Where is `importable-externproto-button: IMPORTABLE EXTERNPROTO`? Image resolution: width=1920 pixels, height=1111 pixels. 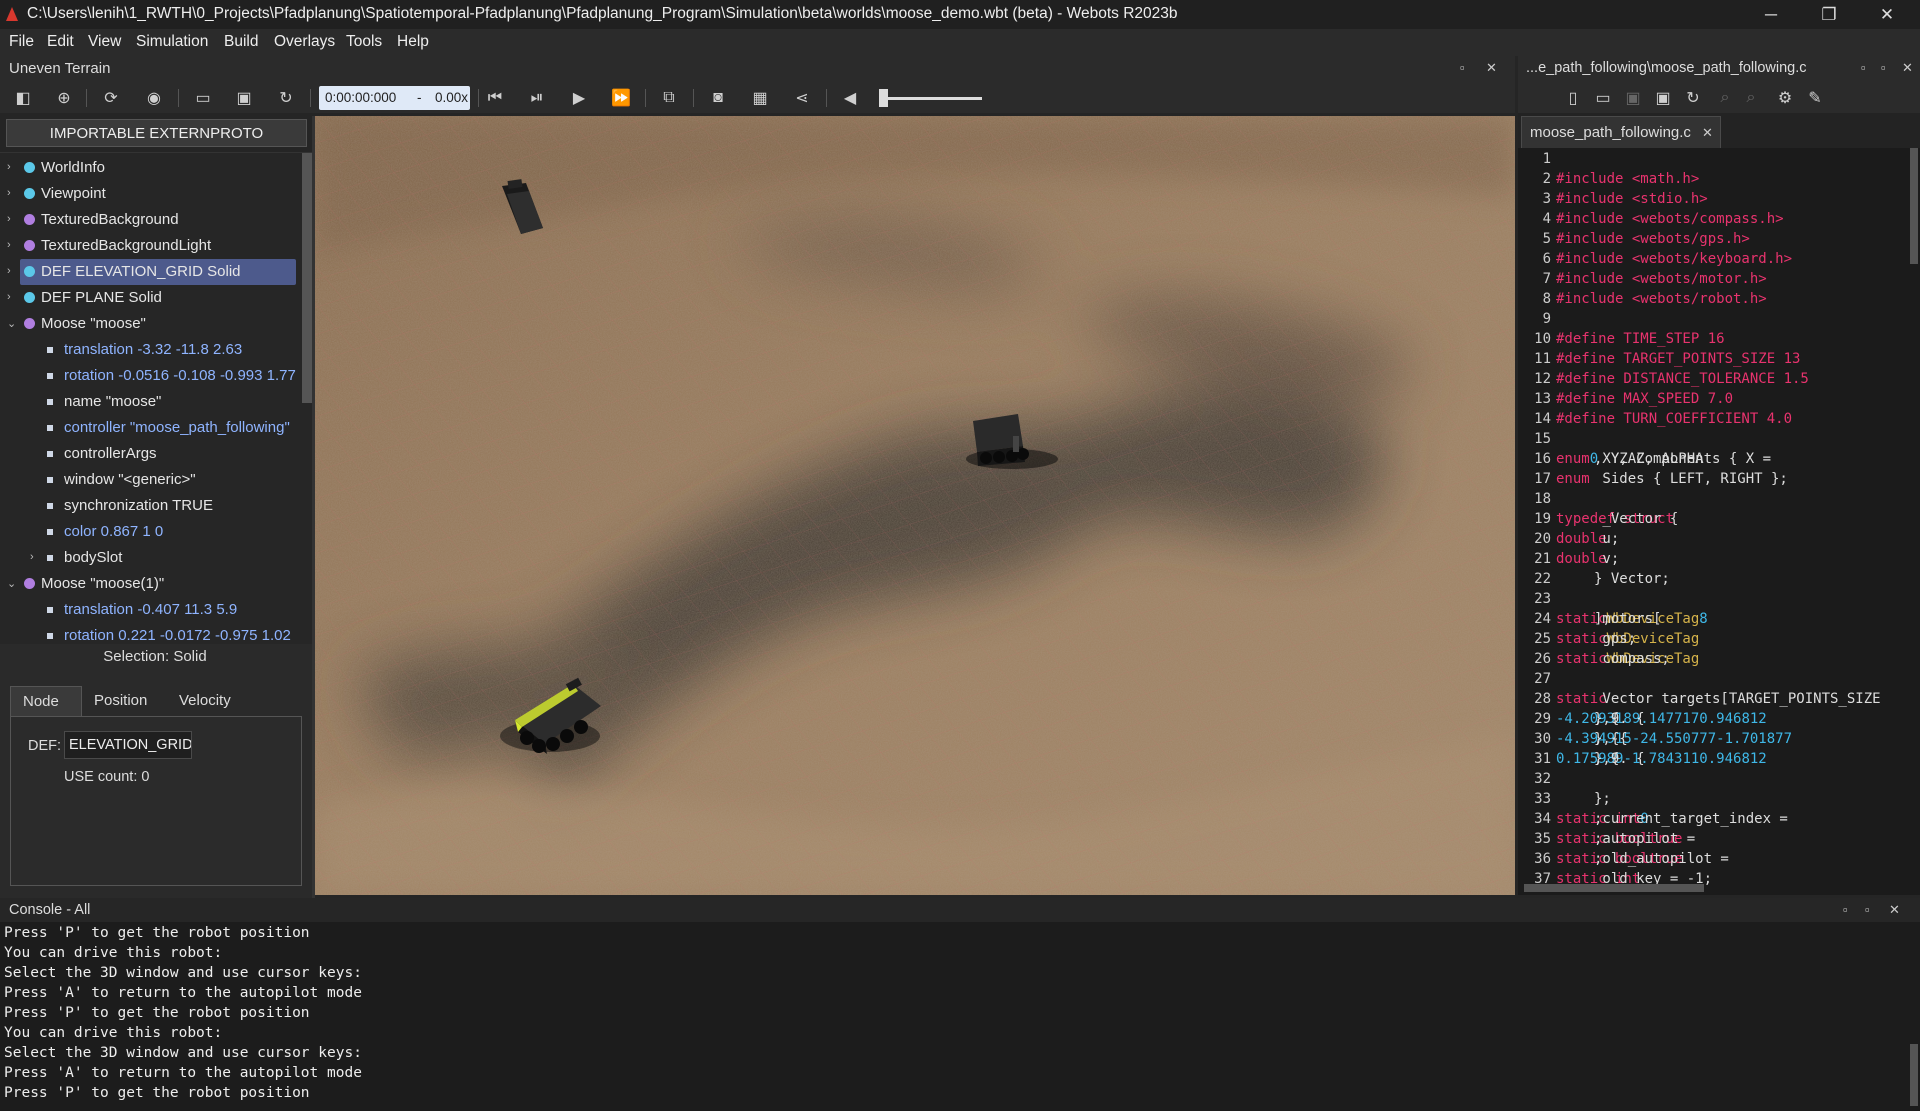
importable-externproto-button: IMPORTABLE EXTERNPROTO is located at coordinates (156, 133).